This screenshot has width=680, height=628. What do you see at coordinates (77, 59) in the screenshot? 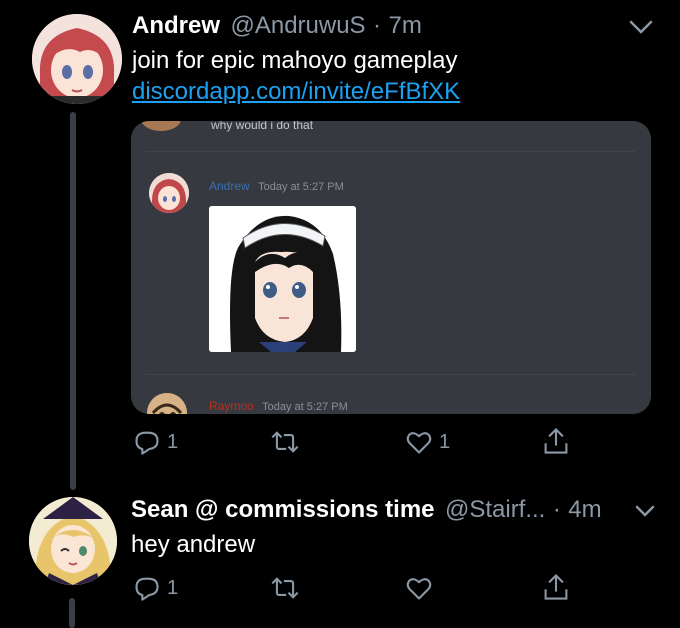
I see `avatar-andrew` at bounding box center [77, 59].